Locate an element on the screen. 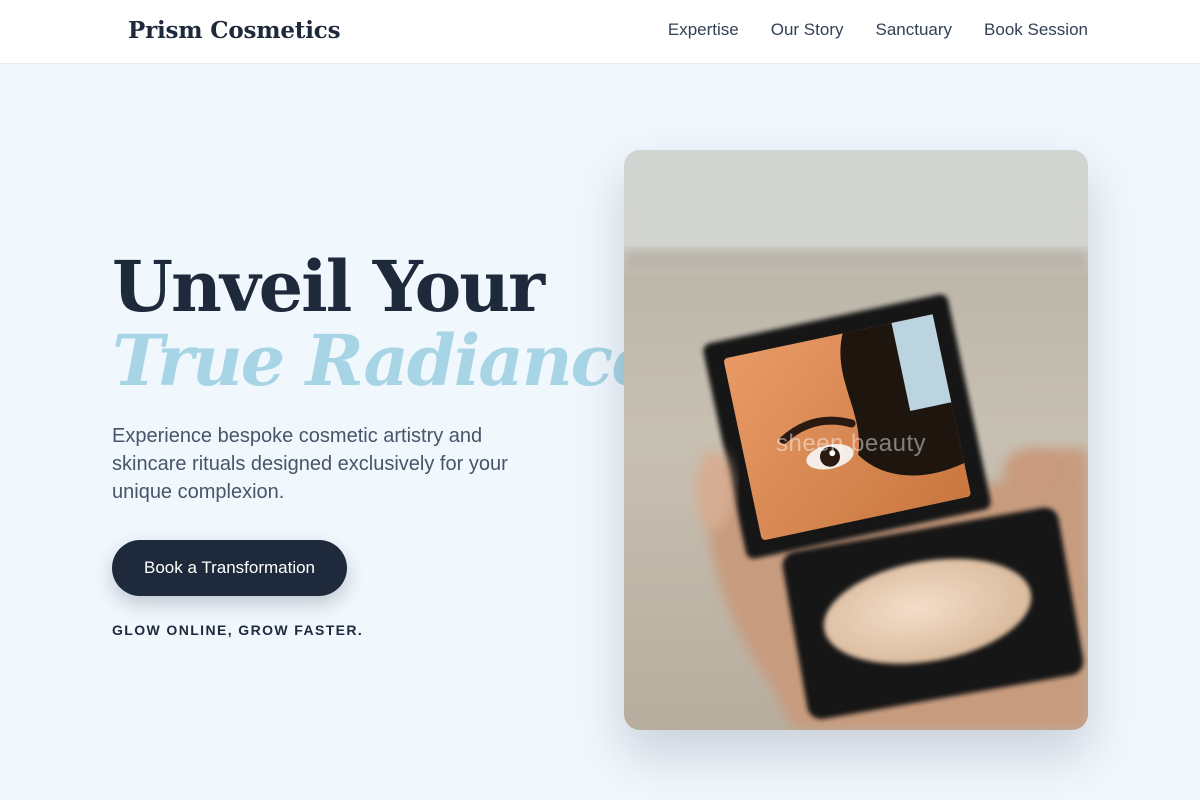  hero-headline: Unveil Your True Radiance is located at coordinates (384, 323).